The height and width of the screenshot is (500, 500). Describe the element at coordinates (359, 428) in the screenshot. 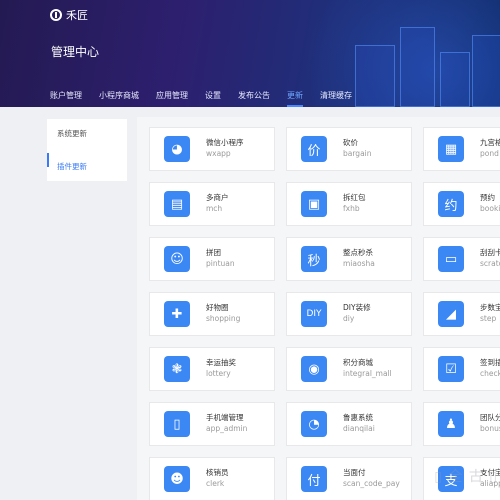

I see `plugin-code: dianqilai` at that location.